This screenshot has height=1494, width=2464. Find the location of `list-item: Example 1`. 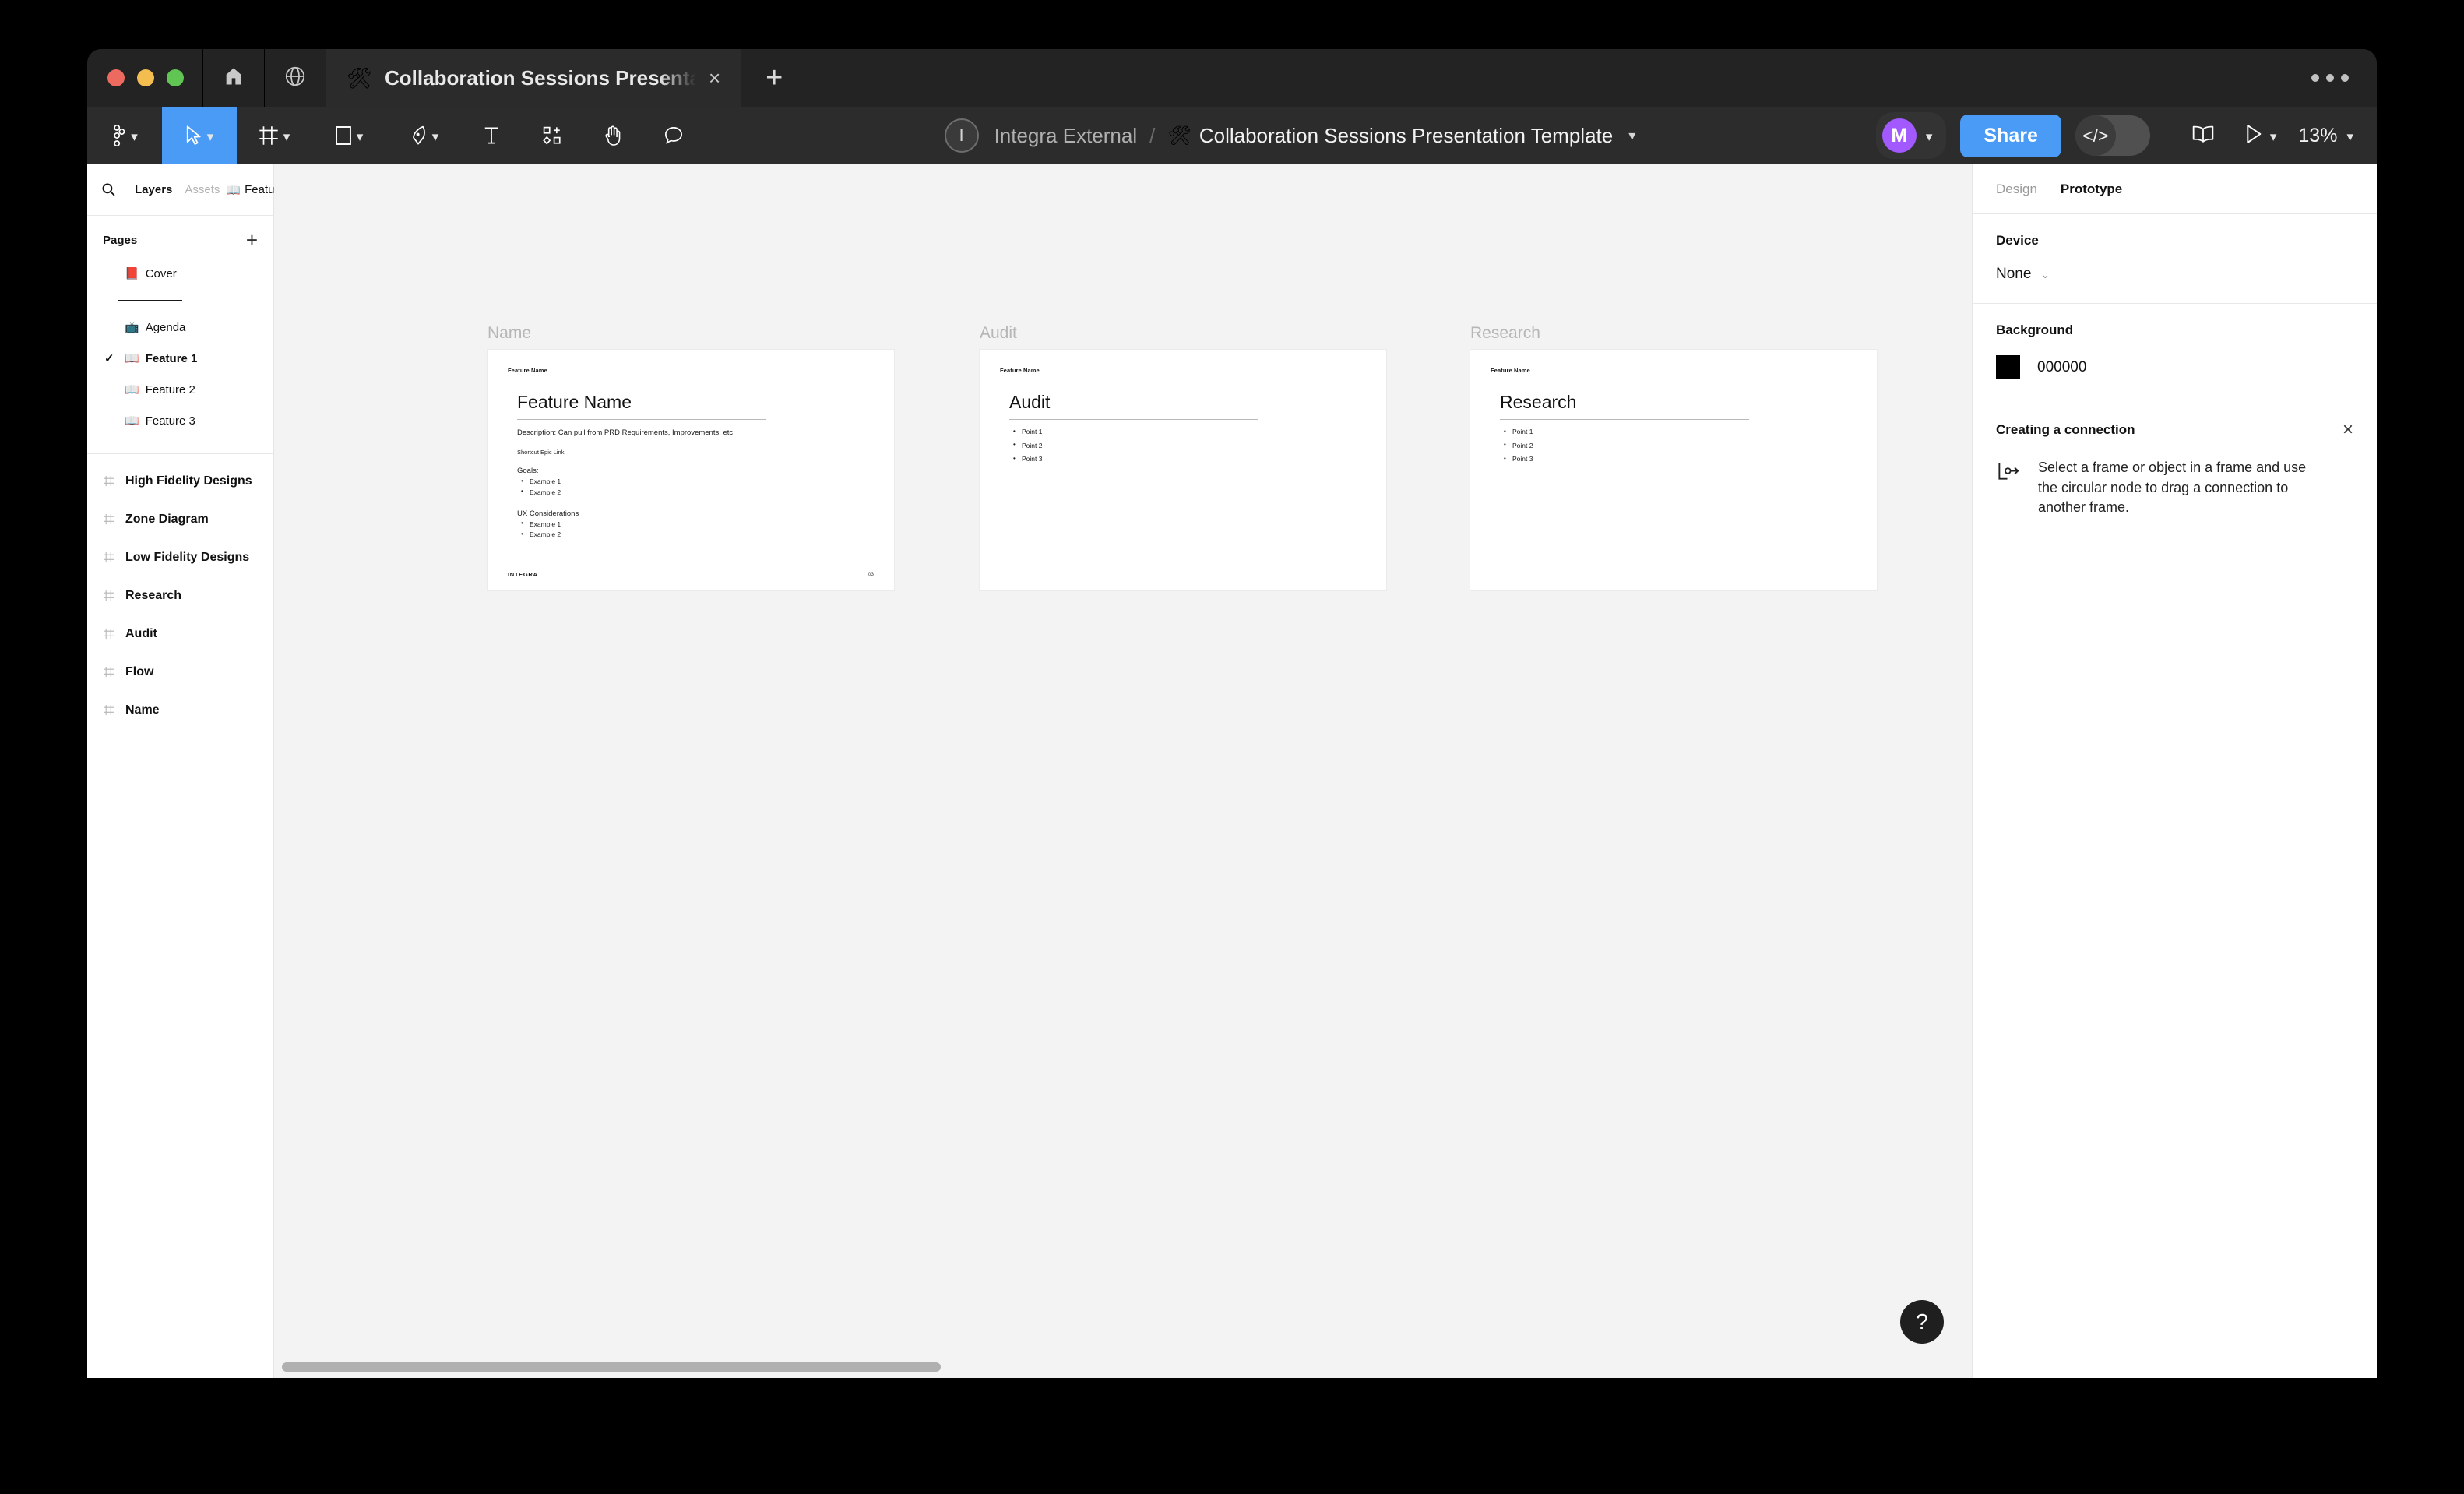

list-item: Example 1 is located at coordinates (696, 483).